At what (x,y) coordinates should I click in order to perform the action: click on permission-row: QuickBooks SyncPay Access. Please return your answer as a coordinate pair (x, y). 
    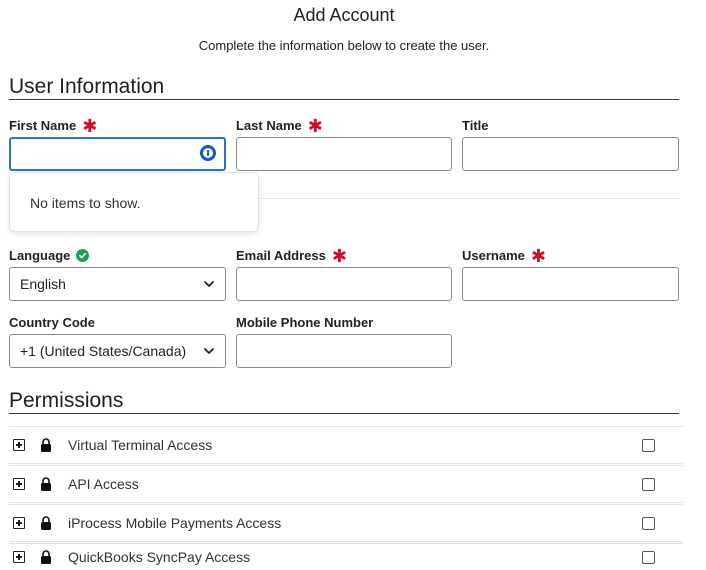
    Looking at the image, I should click on (346, 556).